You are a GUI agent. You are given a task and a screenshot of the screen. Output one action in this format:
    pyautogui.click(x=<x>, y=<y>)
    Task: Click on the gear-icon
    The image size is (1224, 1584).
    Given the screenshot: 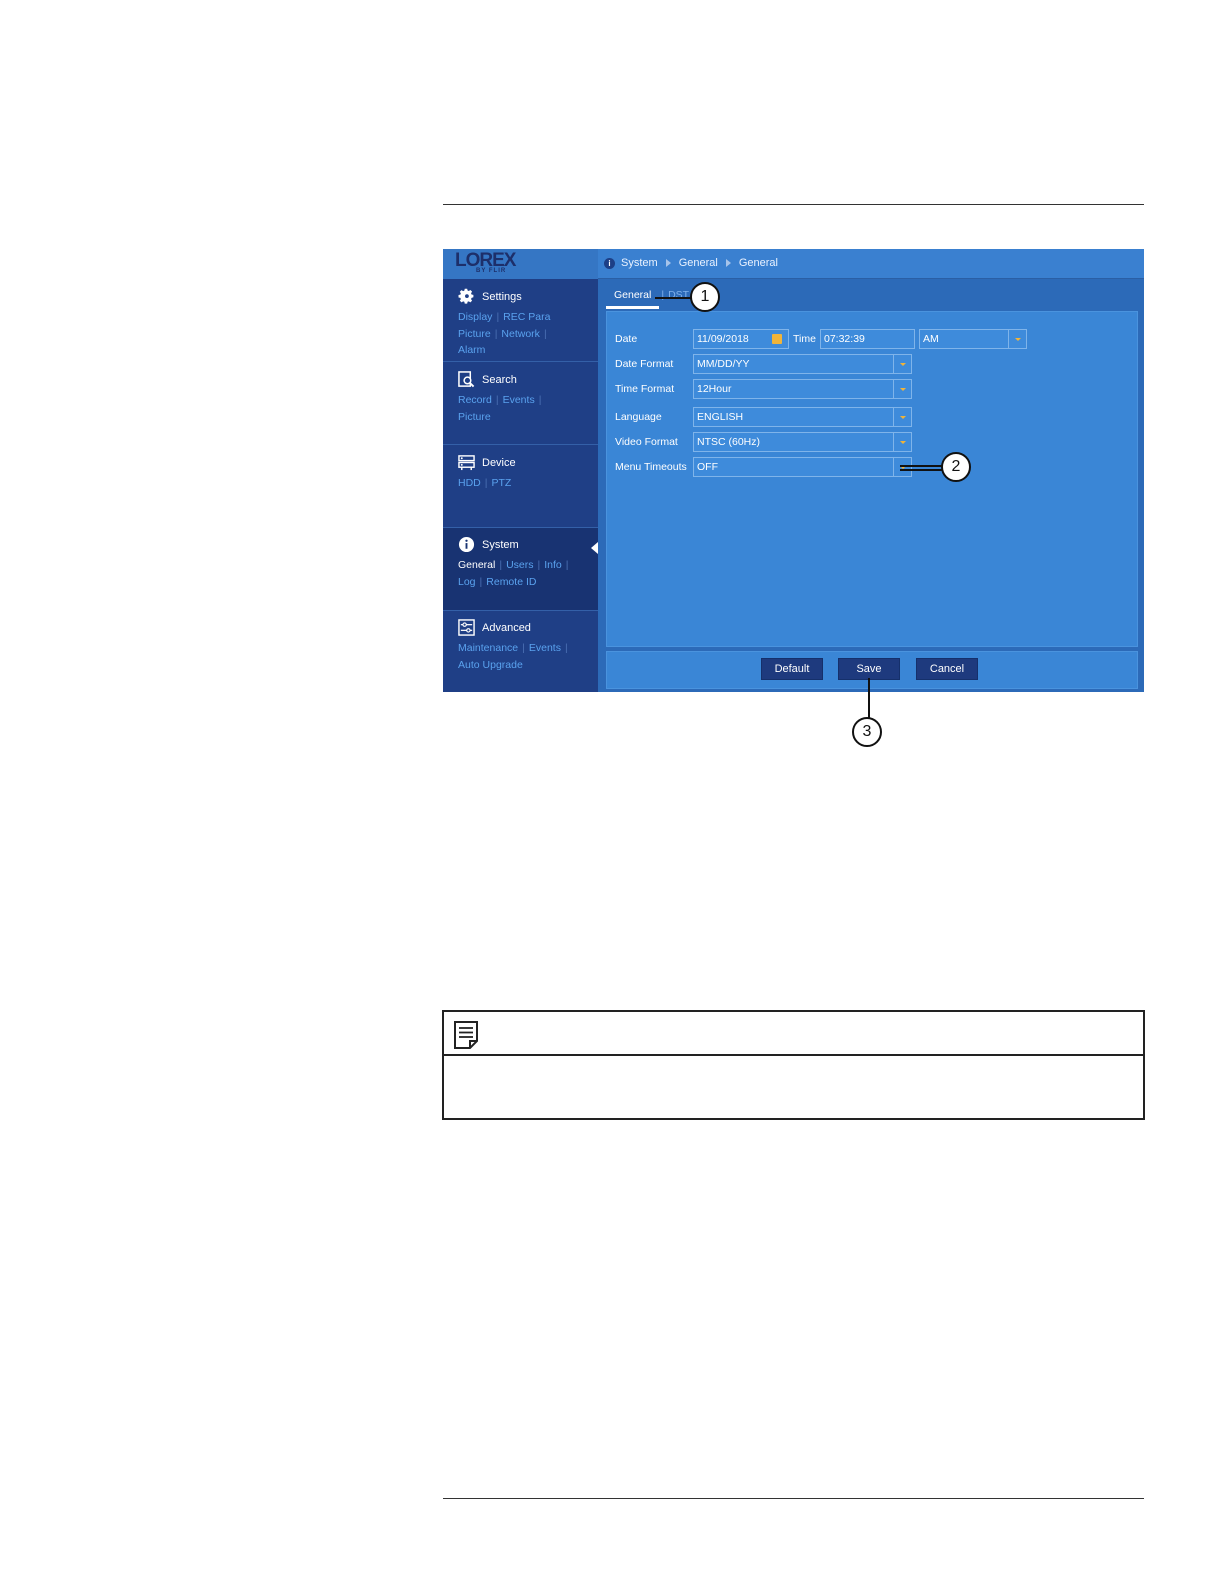 What is the action you would take?
    pyautogui.click(x=466, y=296)
    